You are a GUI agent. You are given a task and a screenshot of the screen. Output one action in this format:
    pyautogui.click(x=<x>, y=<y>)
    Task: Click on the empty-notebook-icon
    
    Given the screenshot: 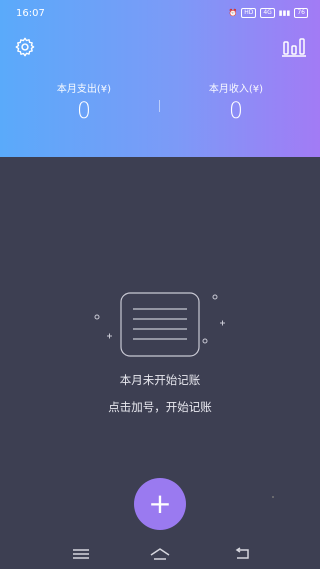 What is the action you would take?
    pyautogui.click(x=159, y=324)
    